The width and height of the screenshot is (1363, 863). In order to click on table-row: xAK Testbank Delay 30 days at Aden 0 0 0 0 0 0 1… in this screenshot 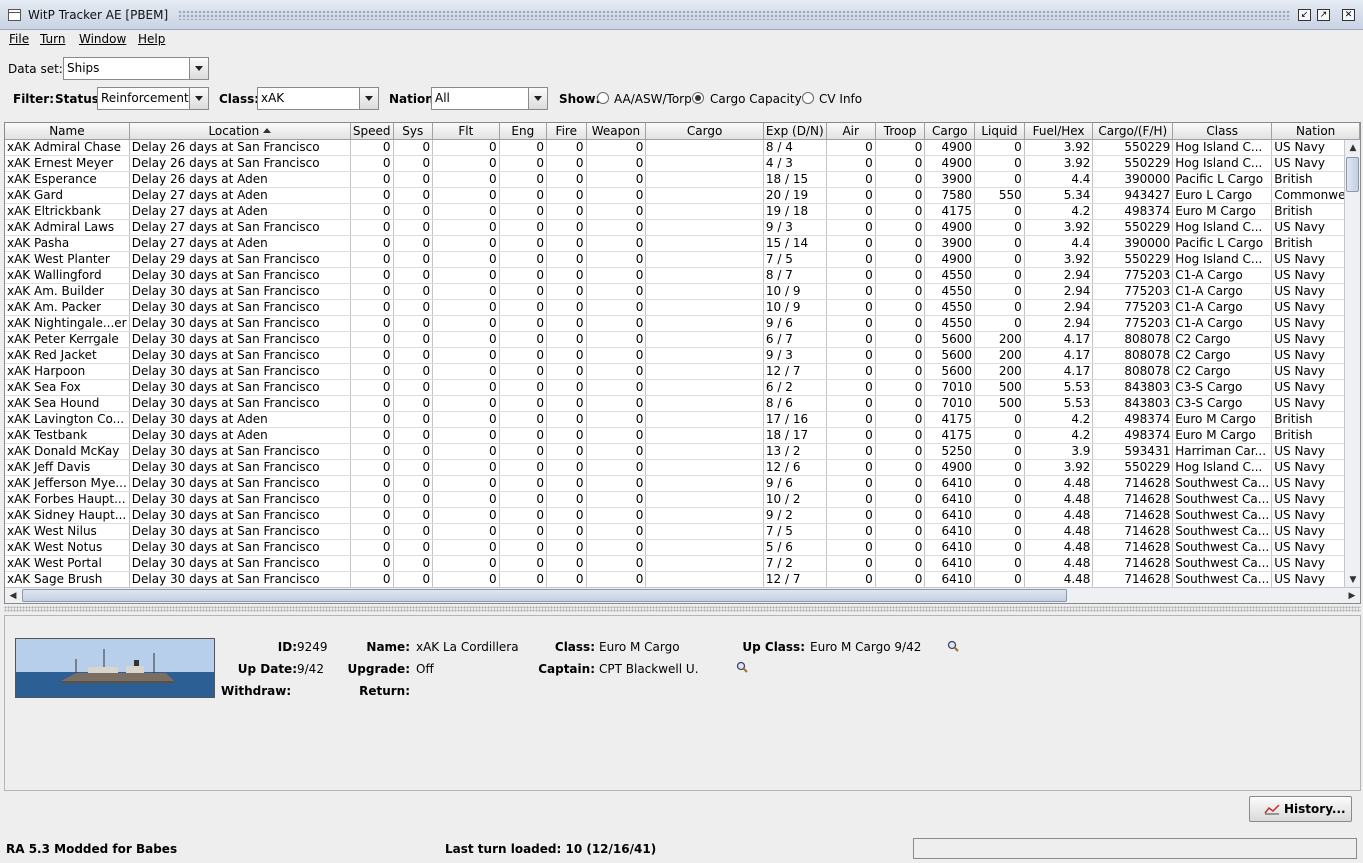, I will do `click(682, 435)`.